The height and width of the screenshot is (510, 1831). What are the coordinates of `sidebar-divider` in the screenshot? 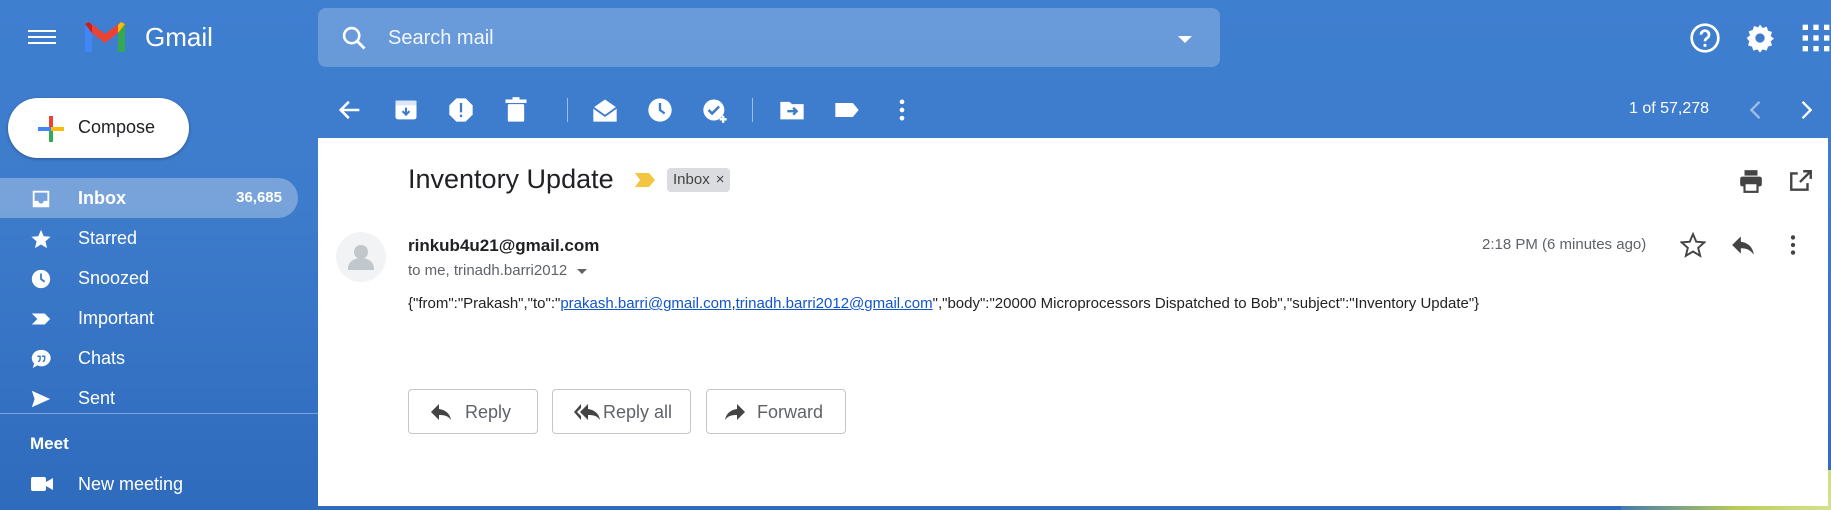 It's located at (159, 413).